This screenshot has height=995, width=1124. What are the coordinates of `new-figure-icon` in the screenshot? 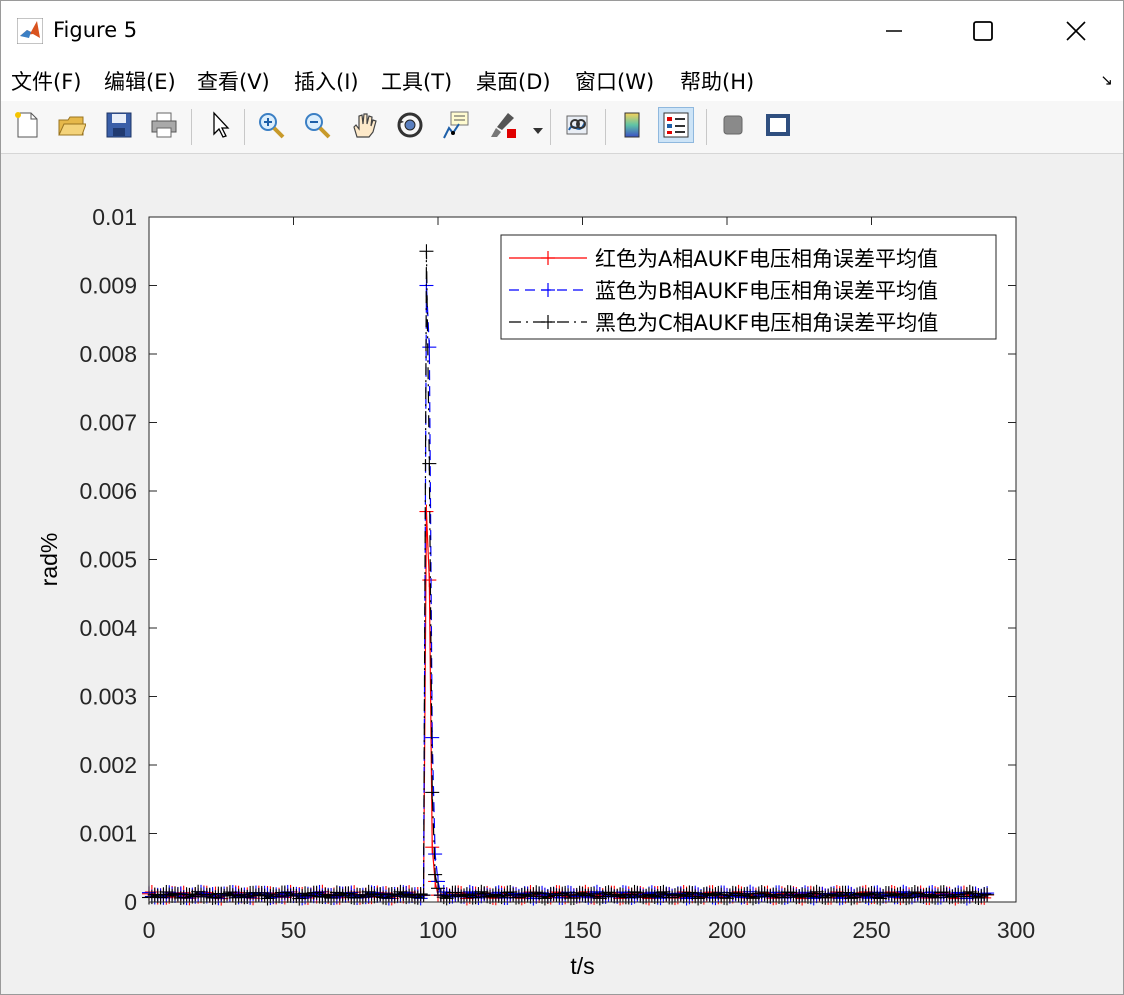 It's located at (26, 125).